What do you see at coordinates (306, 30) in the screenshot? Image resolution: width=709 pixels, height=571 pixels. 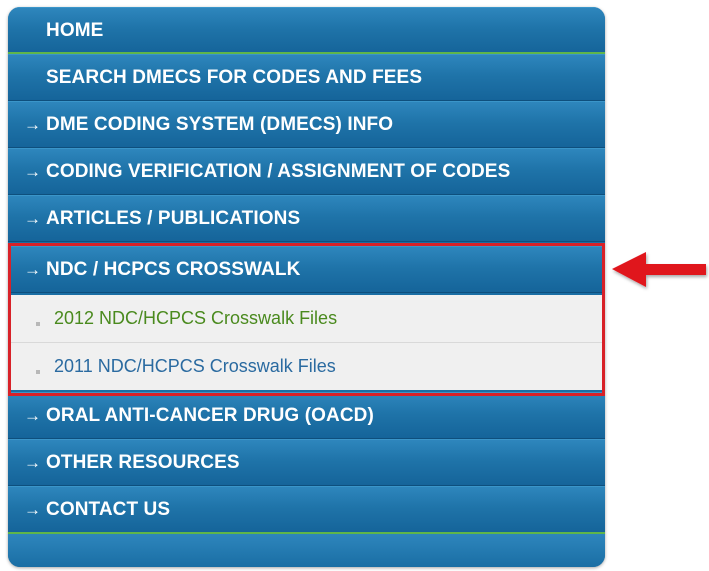 I see `menu-item-home: HOME` at bounding box center [306, 30].